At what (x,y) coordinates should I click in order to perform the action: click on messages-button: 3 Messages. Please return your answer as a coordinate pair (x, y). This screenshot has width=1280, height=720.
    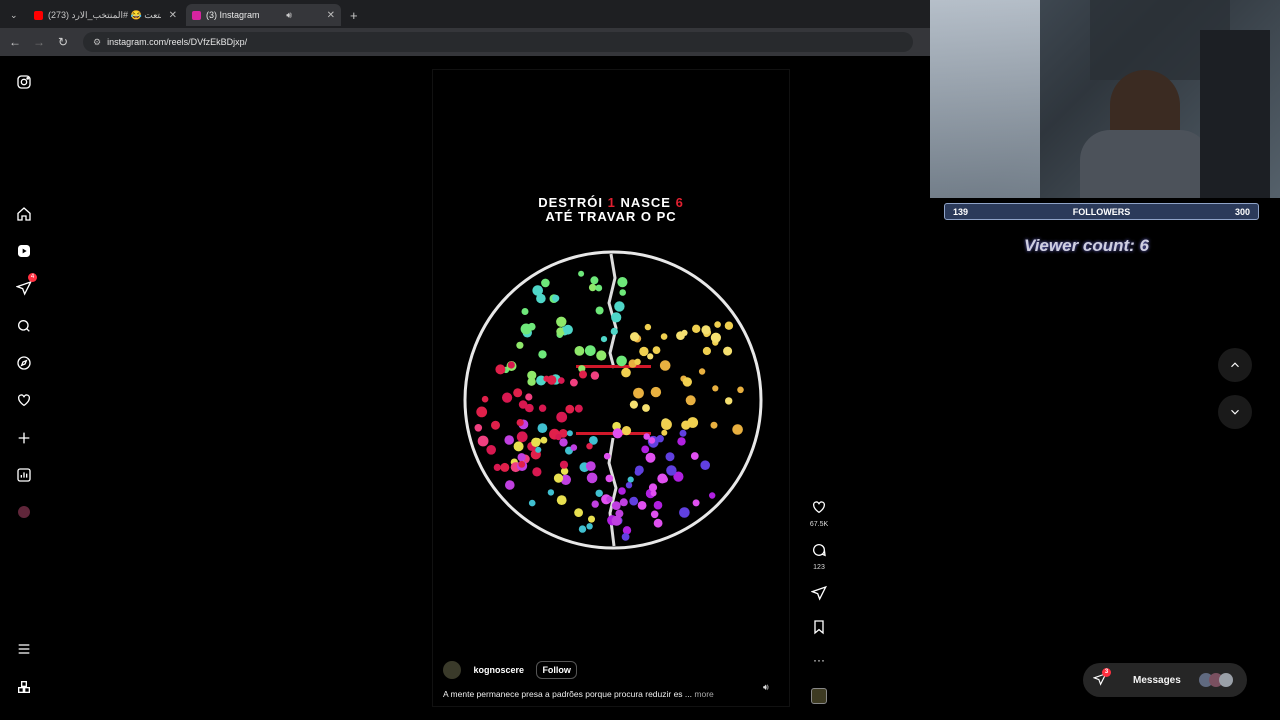
    Looking at the image, I should click on (1165, 680).